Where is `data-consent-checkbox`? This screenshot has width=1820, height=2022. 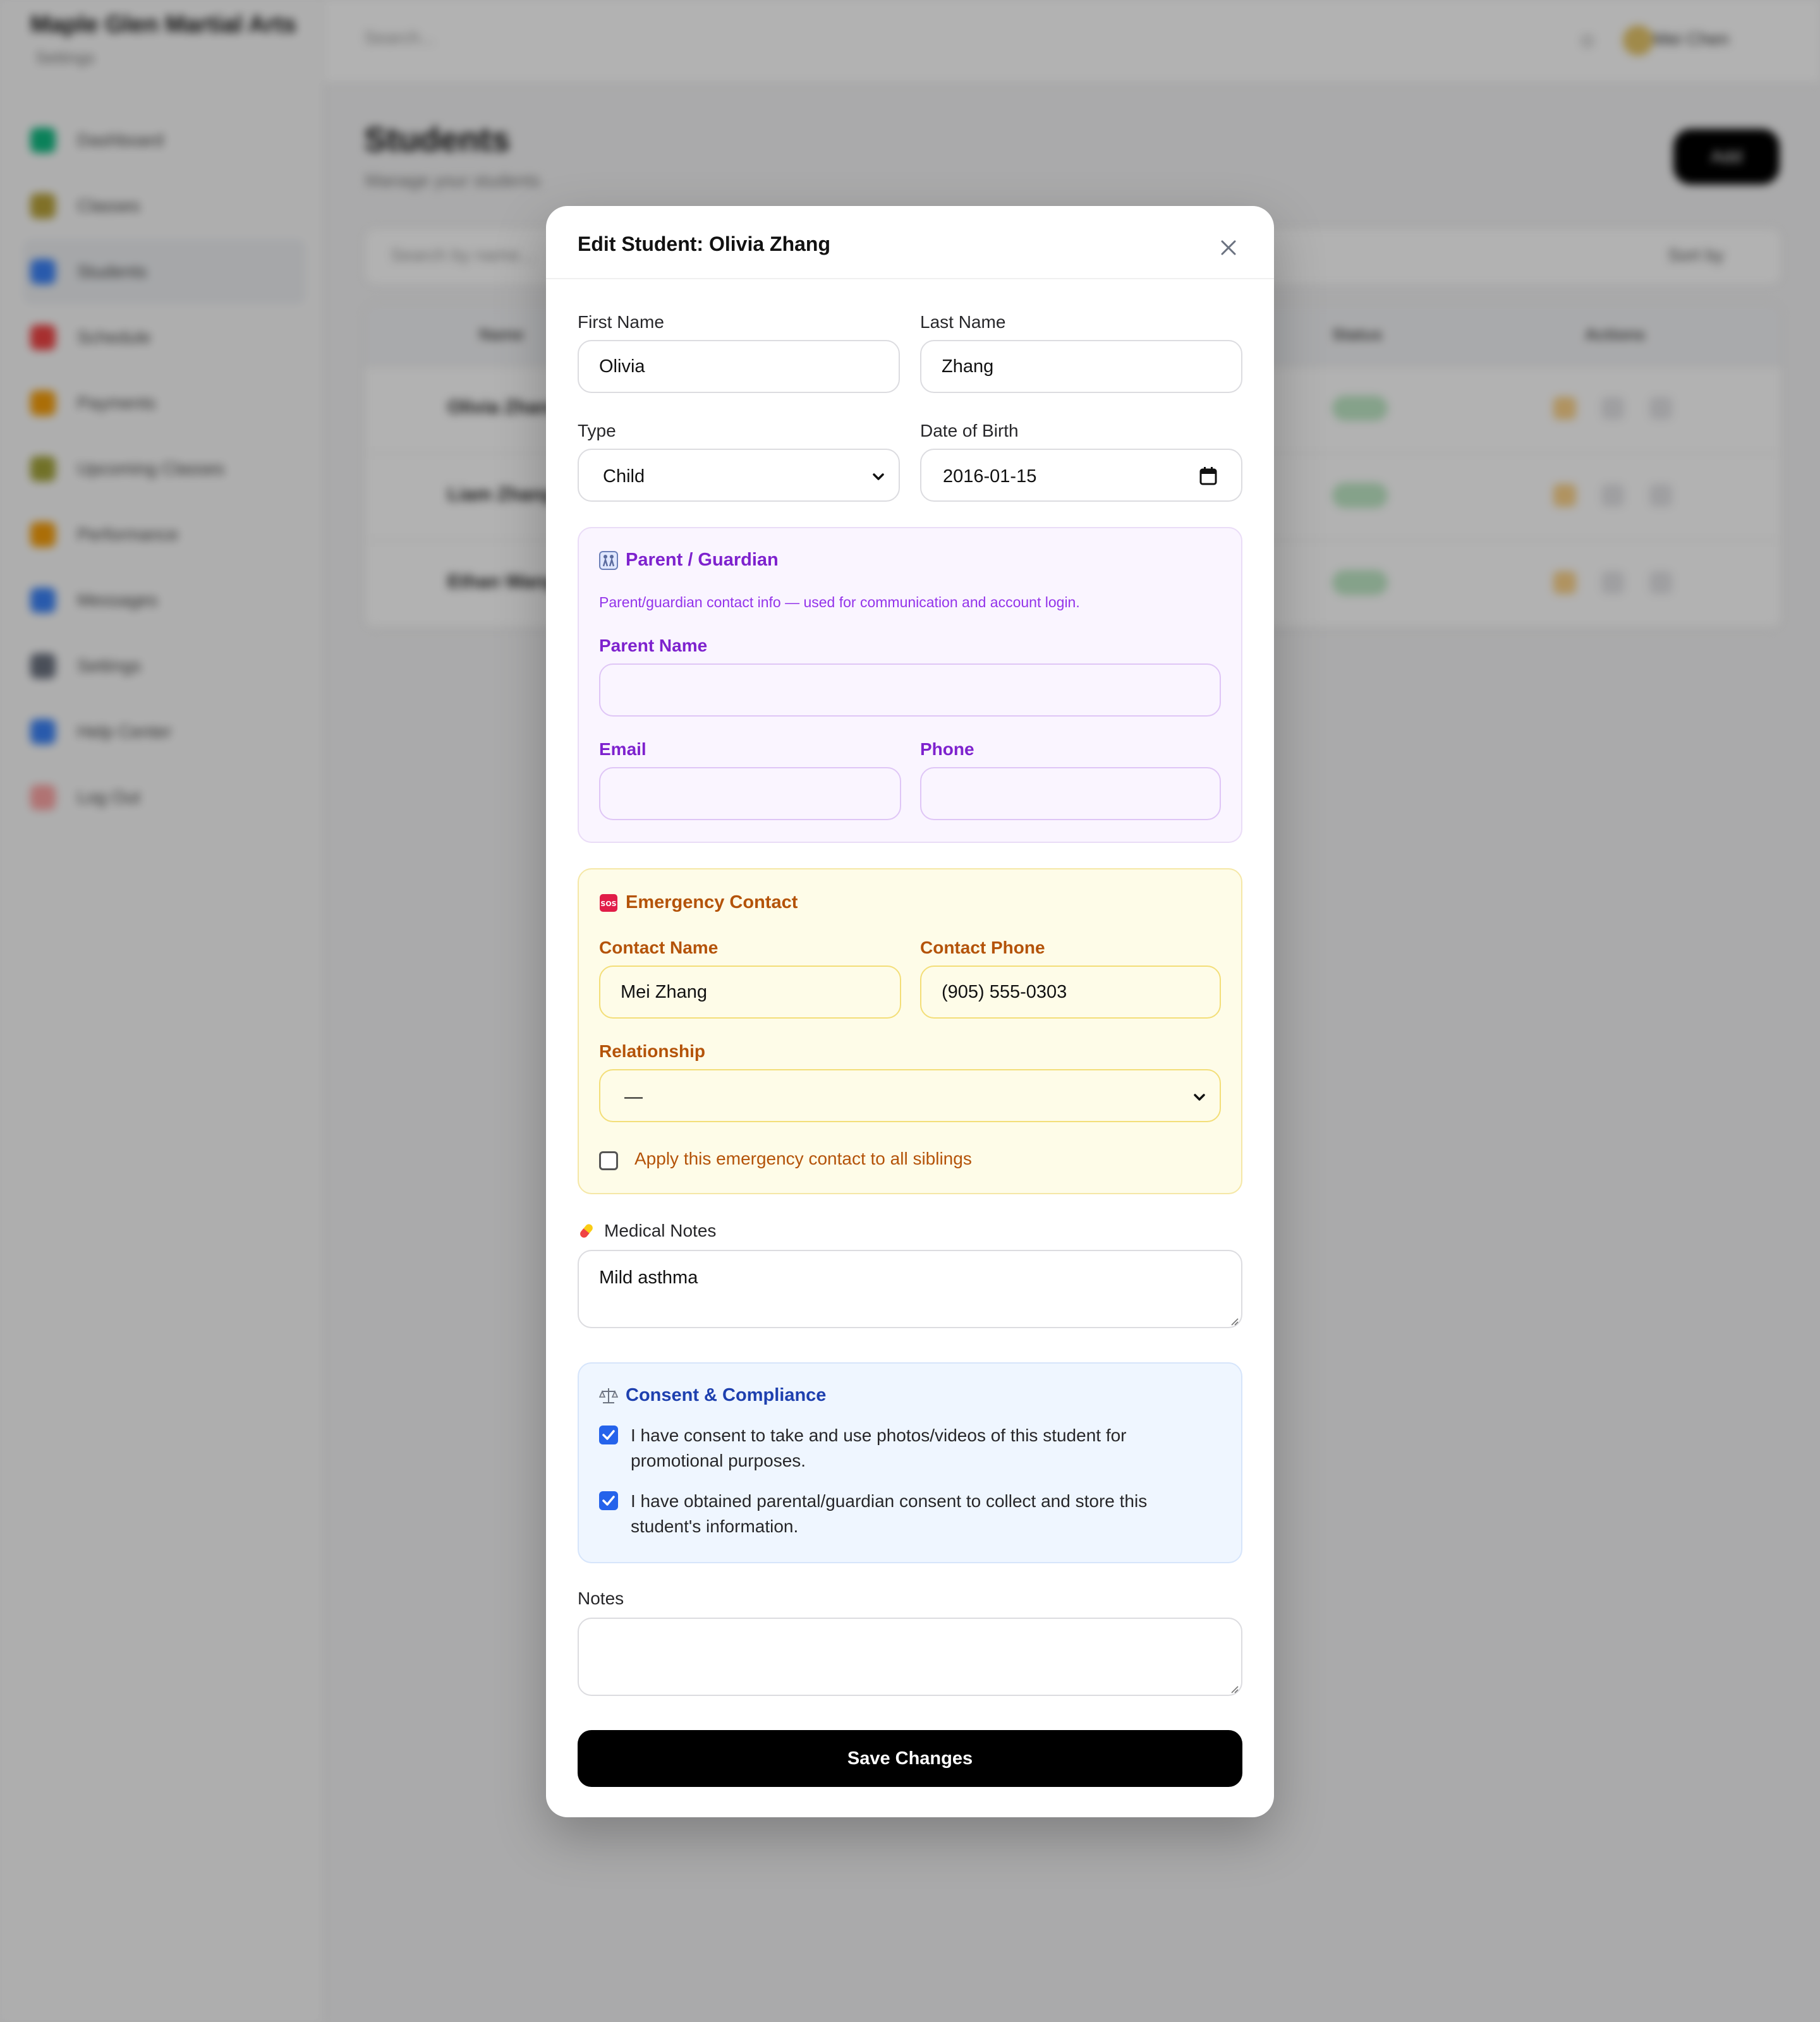 data-consent-checkbox is located at coordinates (608, 1500).